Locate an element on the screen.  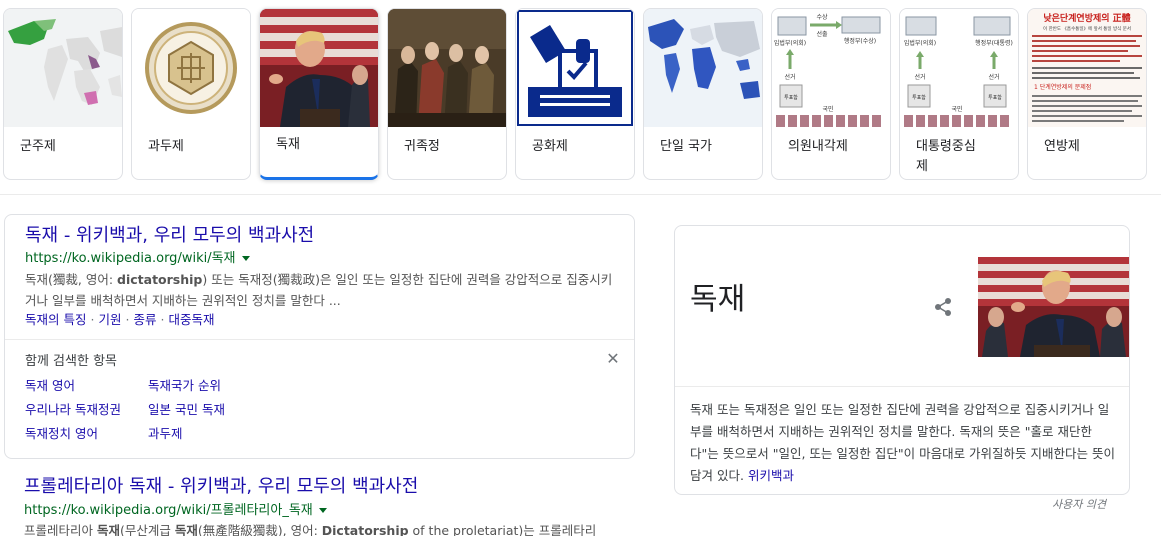
close-icon: ✕ is located at coordinates (613, 359).